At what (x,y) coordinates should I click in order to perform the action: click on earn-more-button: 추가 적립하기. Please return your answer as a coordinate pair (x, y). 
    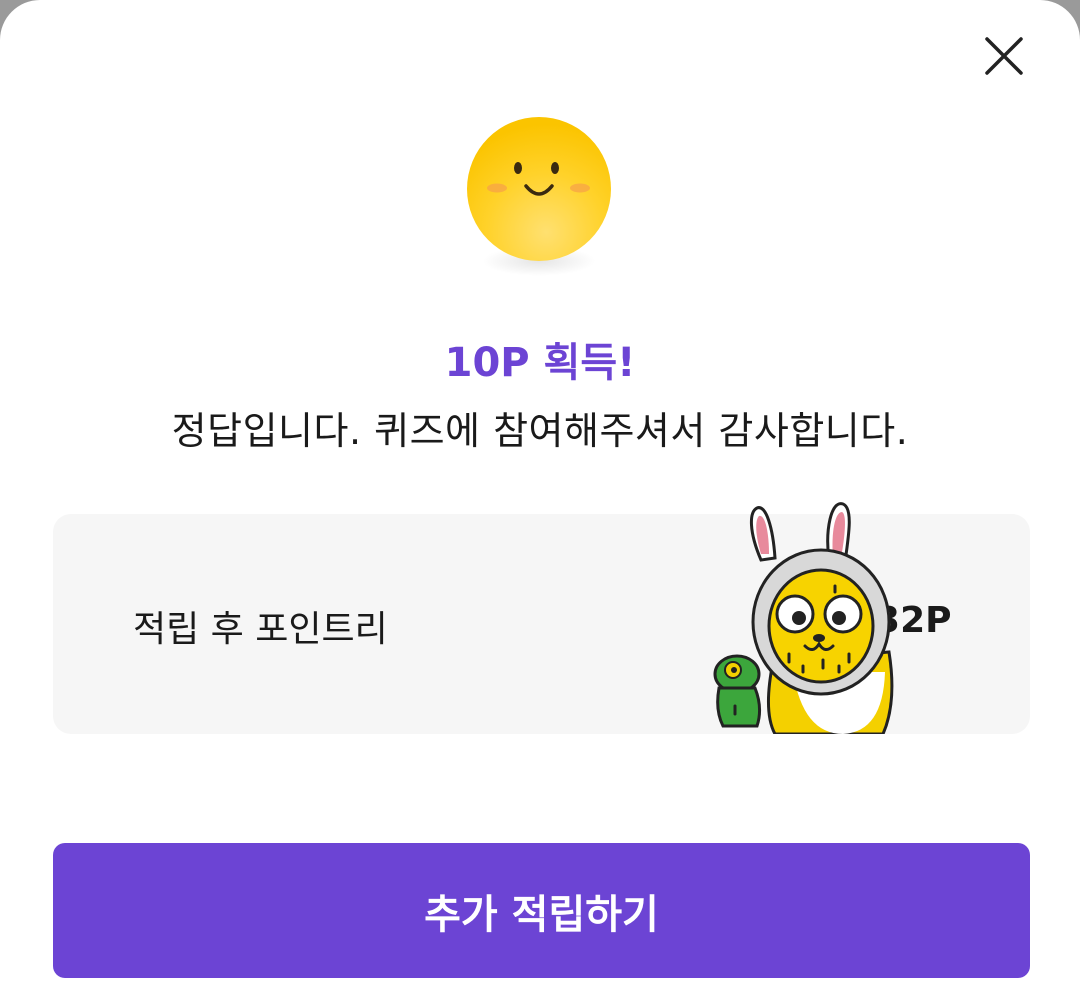
    Looking at the image, I should click on (541, 910).